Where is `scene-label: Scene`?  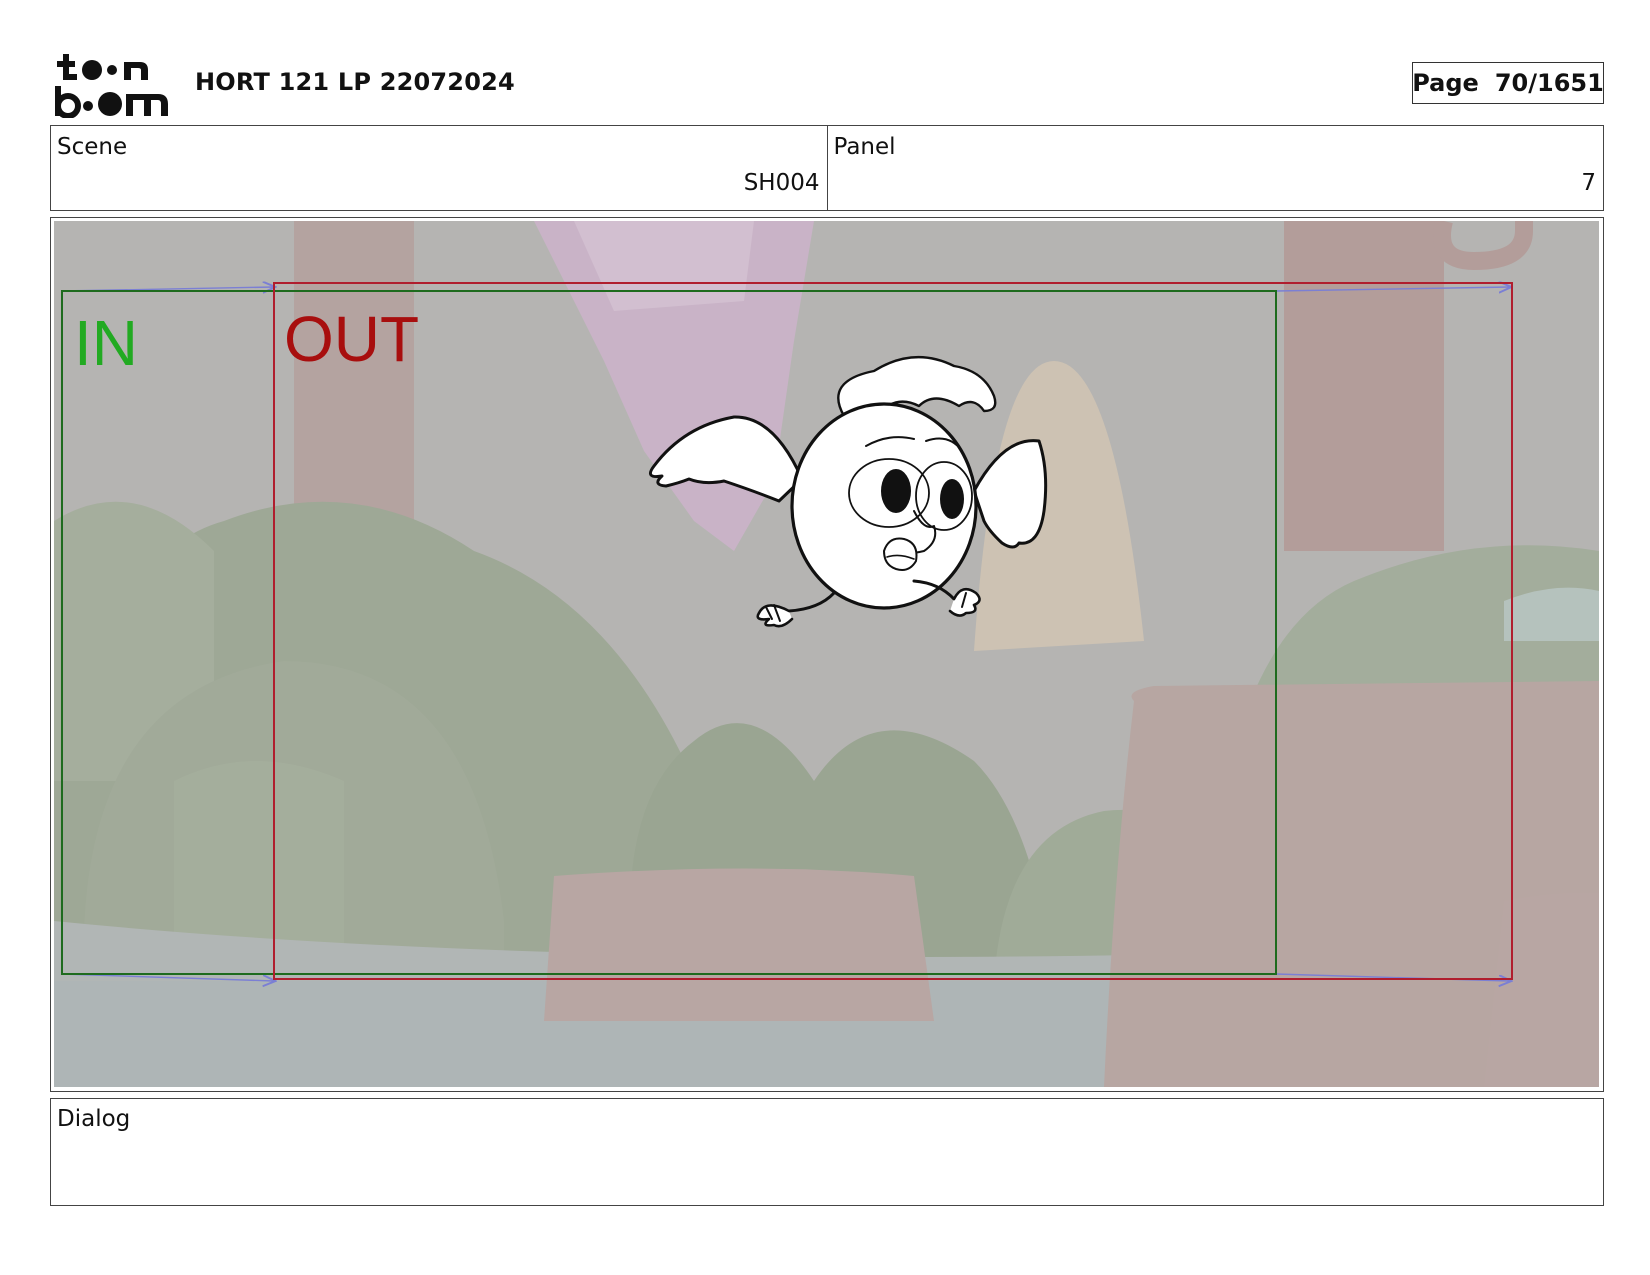 scene-label: Scene is located at coordinates (92, 147).